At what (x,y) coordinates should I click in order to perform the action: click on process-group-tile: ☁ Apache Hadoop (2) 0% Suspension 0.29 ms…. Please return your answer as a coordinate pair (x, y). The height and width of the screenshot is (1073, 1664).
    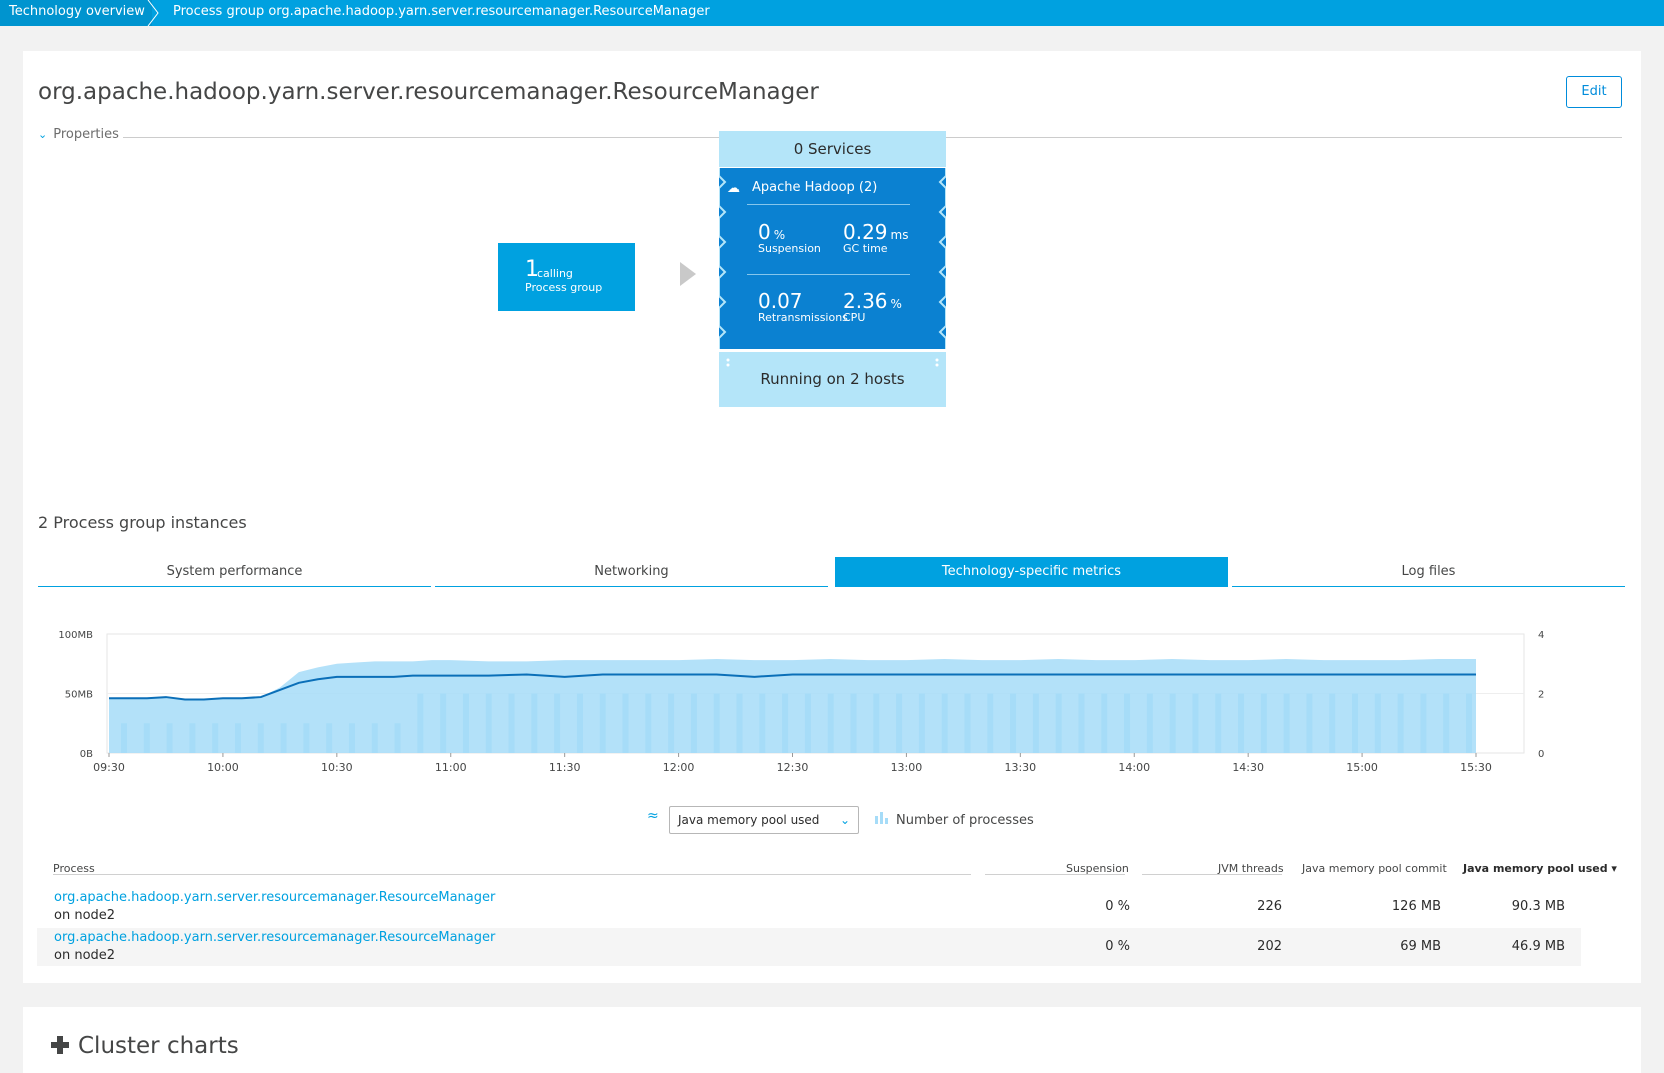
    Looking at the image, I should click on (832, 258).